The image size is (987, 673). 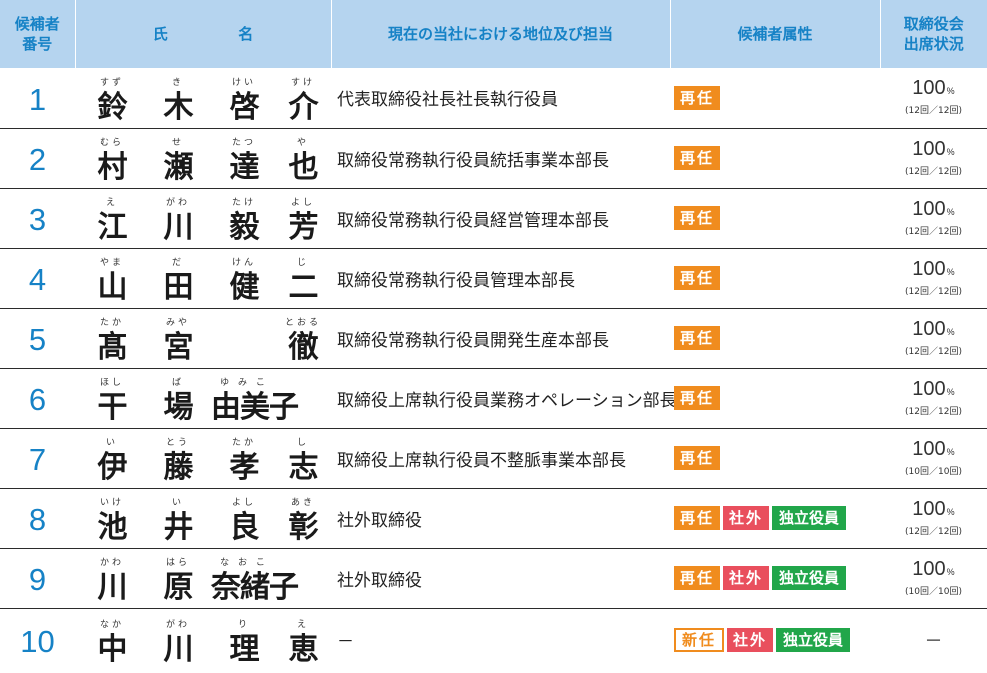 I want to click on name-kanji: 宮, so click(x=178, y=347).